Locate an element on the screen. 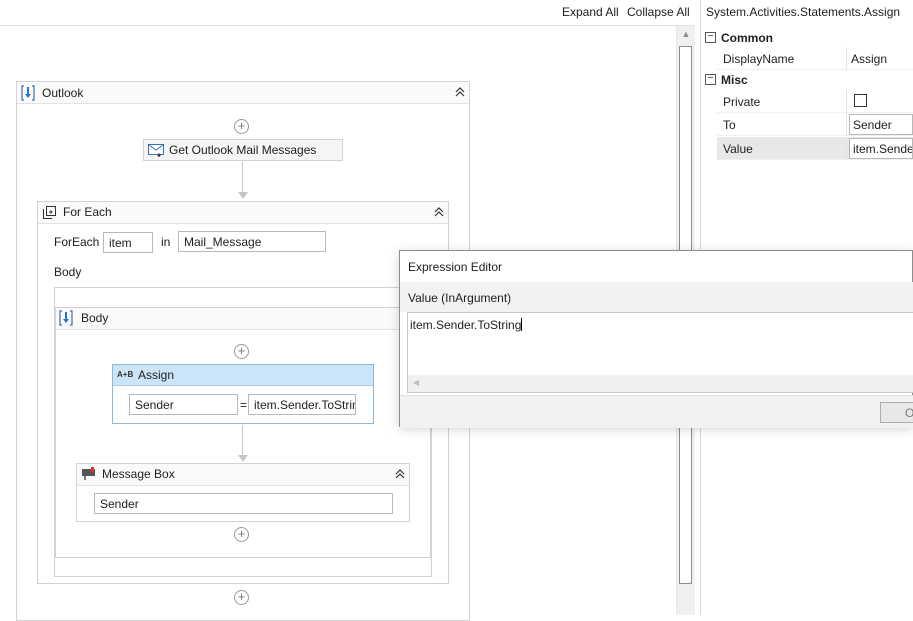 This screenshot has width=913, height=621. outlook-sequence-header: Outlook is located at coordinates (243, 93).